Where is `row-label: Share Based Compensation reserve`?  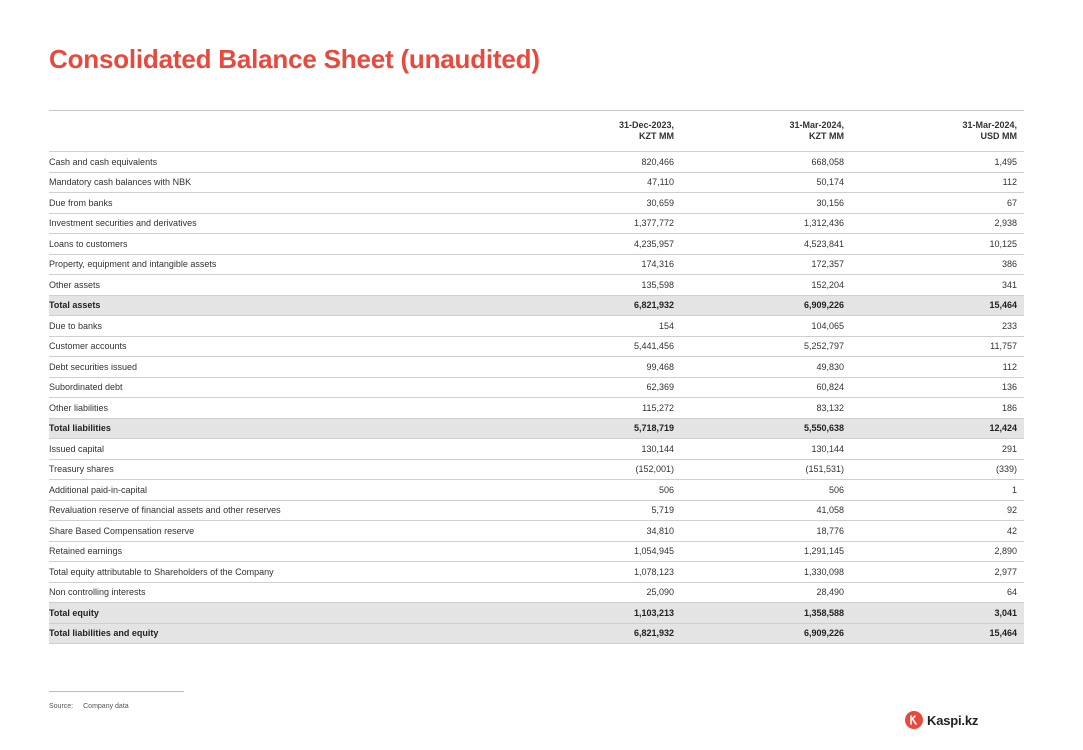 row-label: Share Based Compensation reserve is located at coordinates (122, 530).